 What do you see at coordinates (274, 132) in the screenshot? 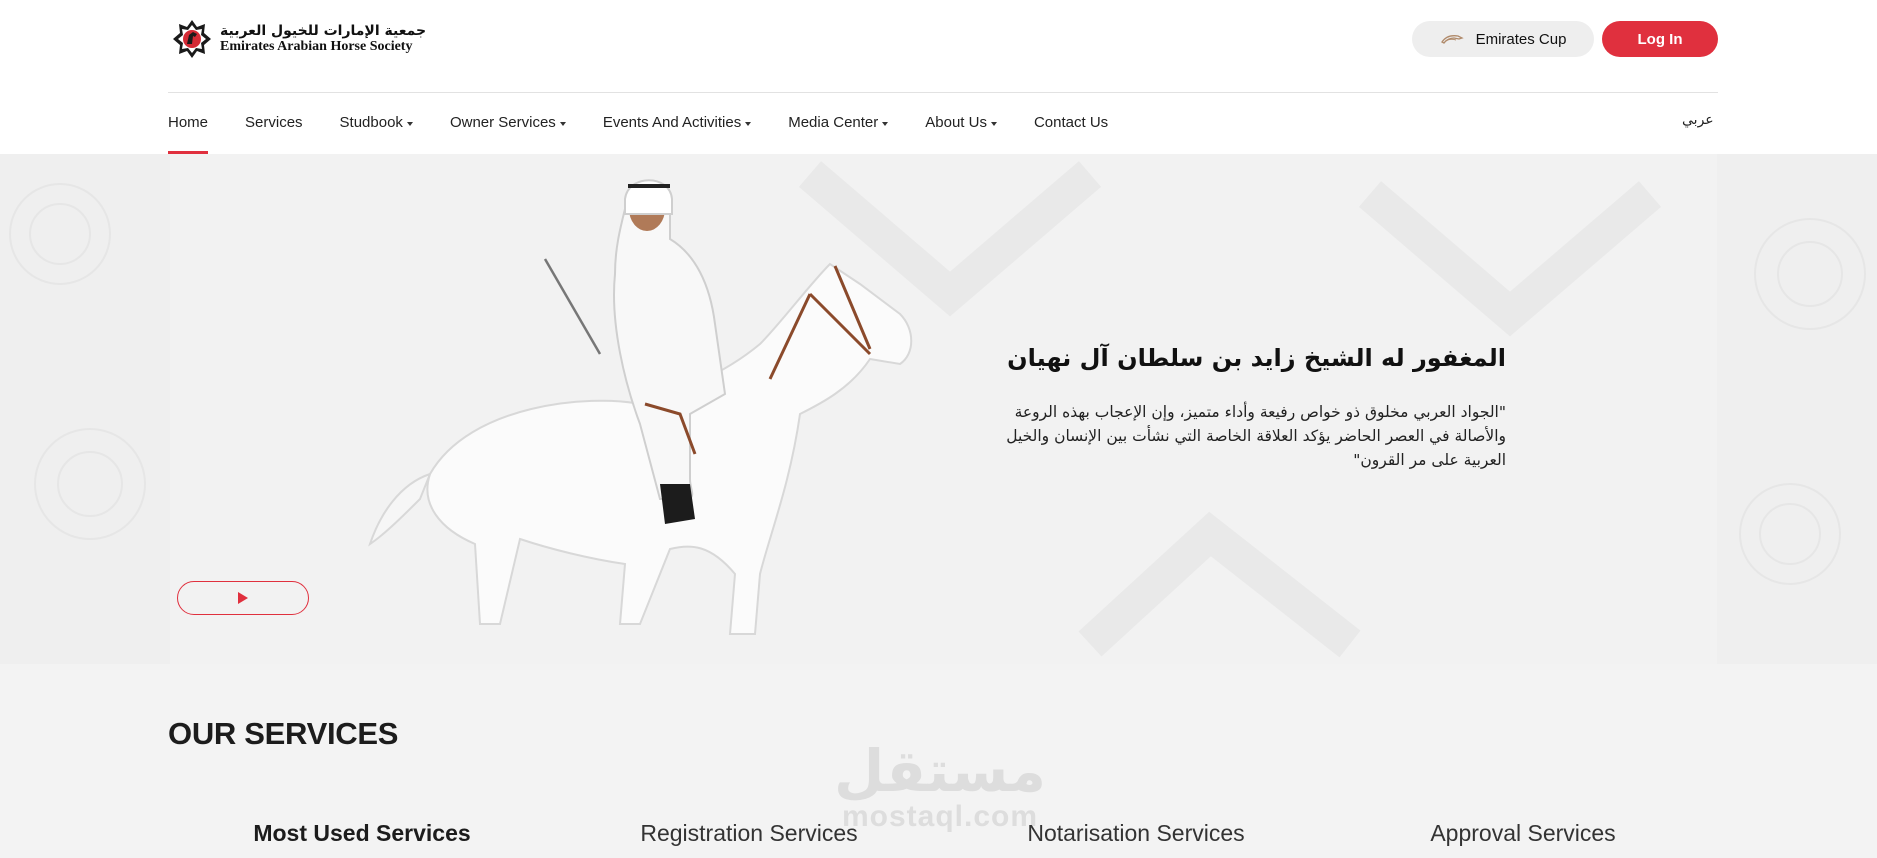
I see `nav-services: Services` at bounding box center [274, 132].